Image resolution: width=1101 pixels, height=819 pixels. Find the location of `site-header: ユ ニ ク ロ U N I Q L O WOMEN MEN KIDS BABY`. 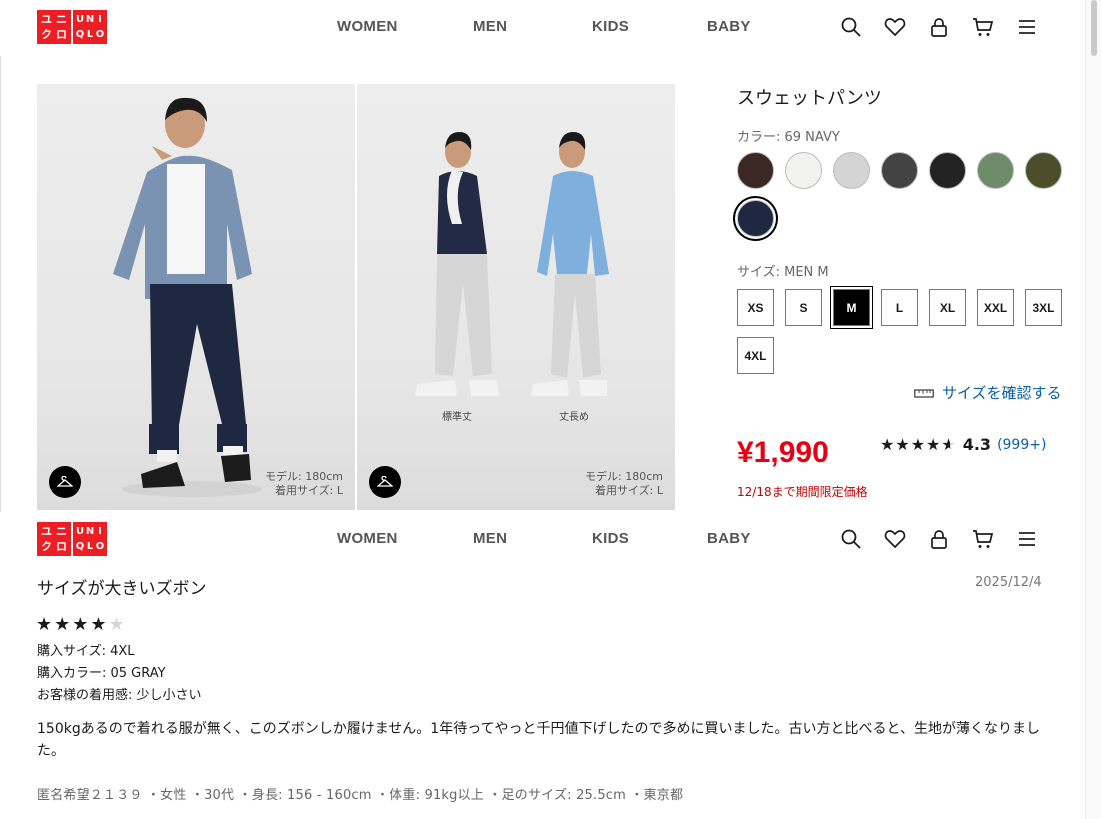

site-header: ユ ニ ク ロ U N I Q L O WOMEN MEN KIDS BABY is located at coordinates (542, 28).